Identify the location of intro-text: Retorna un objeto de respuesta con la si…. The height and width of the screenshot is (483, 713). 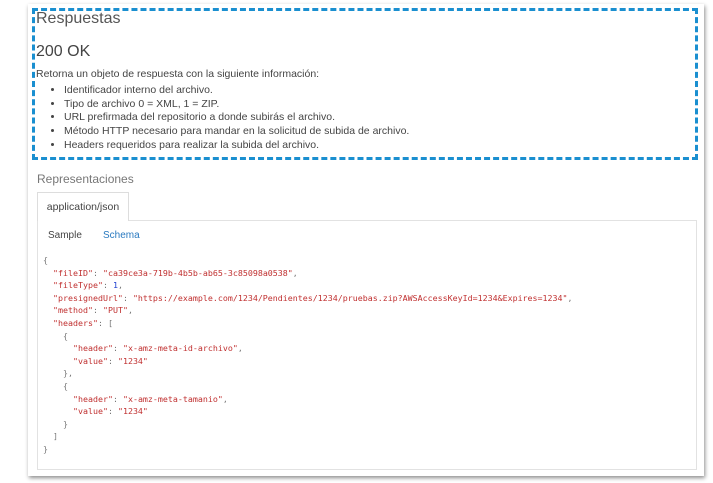
(178, 74).